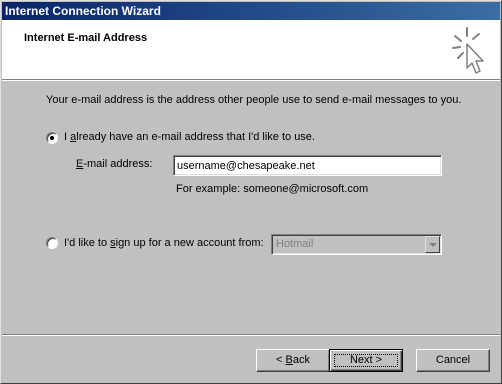 This screenshot has height=384, width=502. I want to click on email-address-label: E-mail address:, so click(114, 164).